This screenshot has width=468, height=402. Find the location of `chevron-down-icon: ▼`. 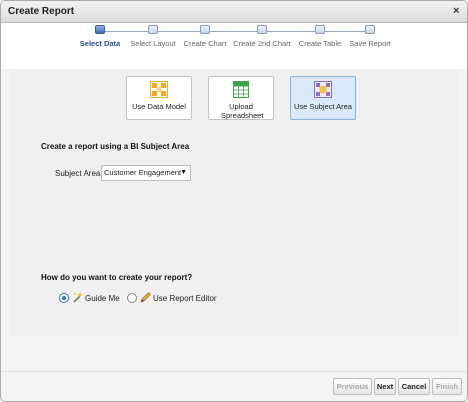

chevron-down-icon: ▼ is located at coordinates (183, 172).